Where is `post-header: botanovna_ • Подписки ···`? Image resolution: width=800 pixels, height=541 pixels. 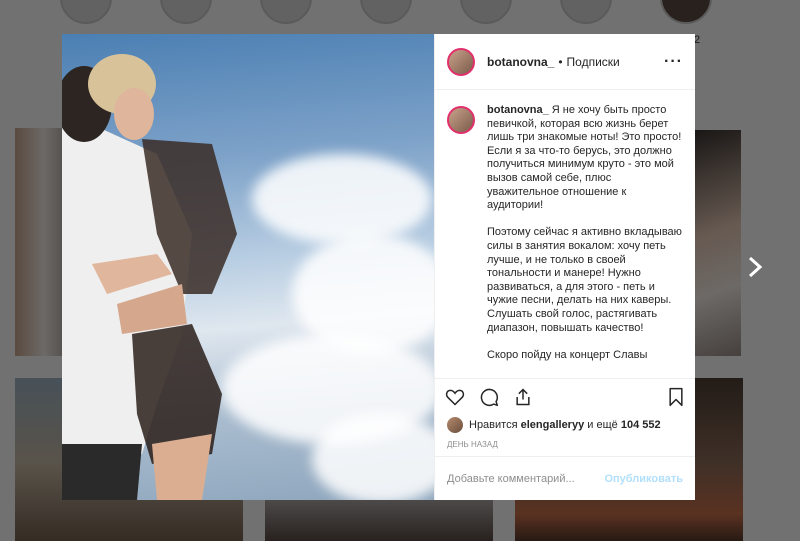 post-header: botanovna_ • Подписки ··· is located at coordinates (565, 62).